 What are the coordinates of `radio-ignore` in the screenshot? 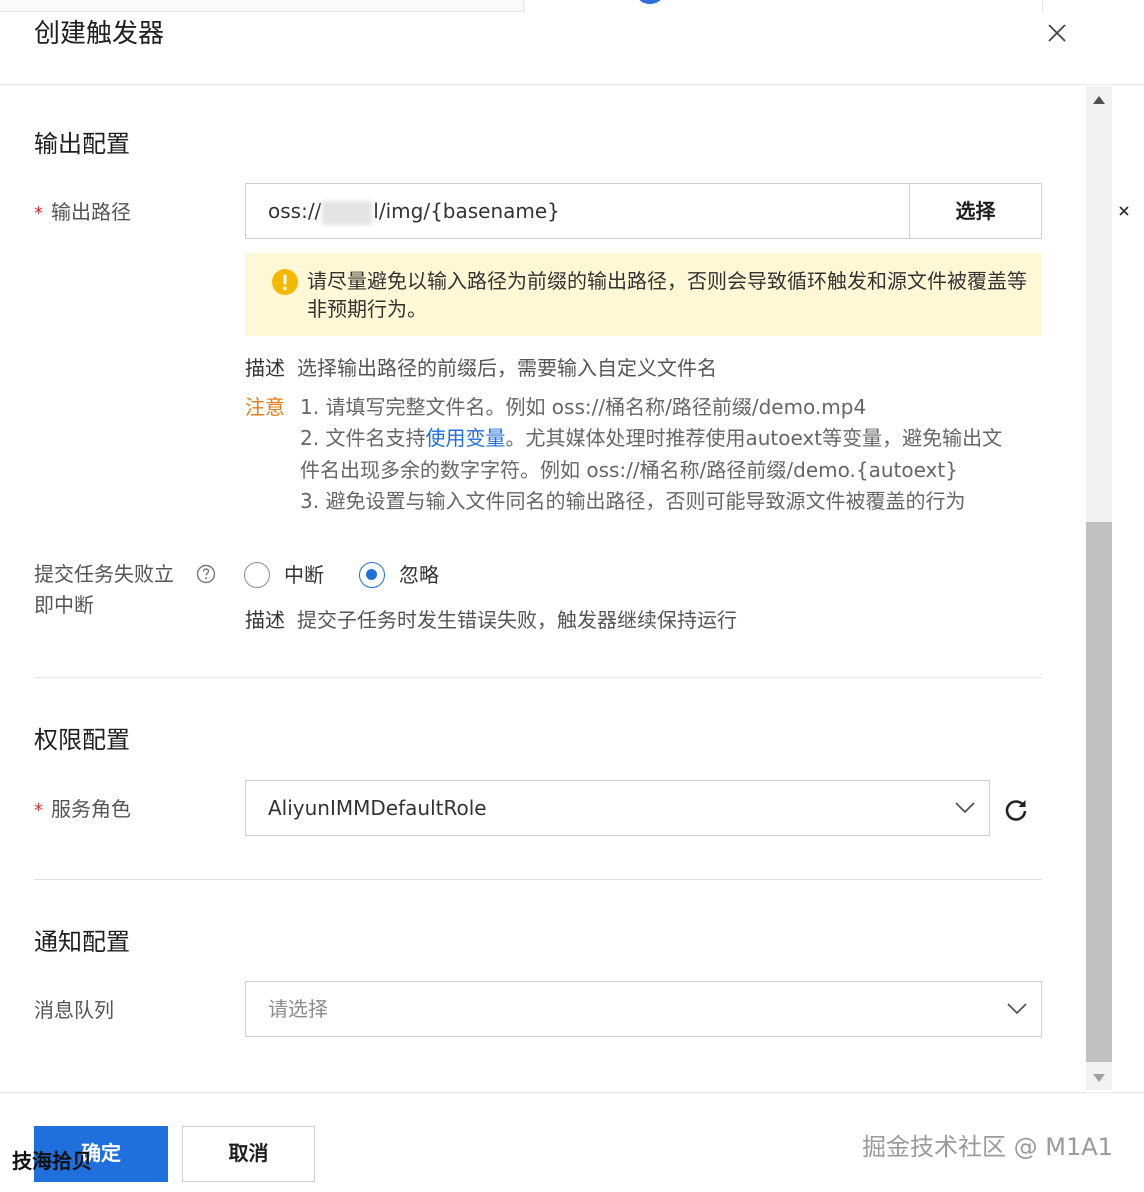 It's located at (372, 575).